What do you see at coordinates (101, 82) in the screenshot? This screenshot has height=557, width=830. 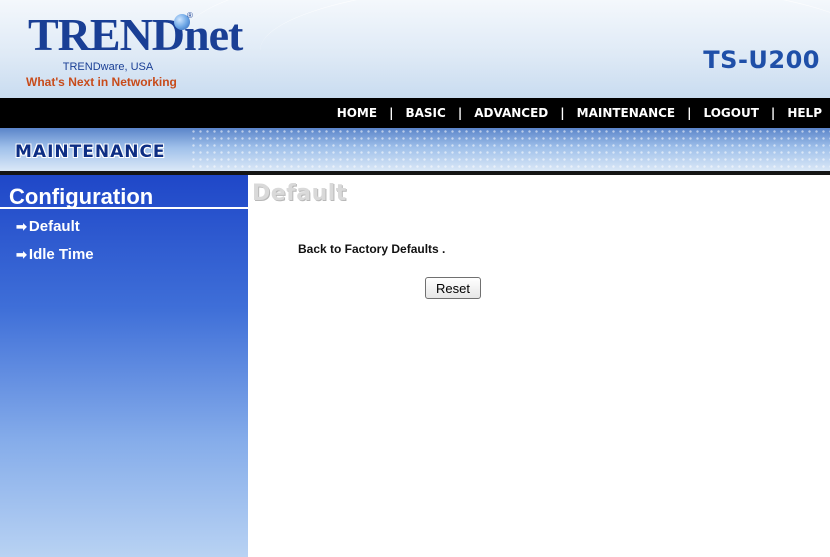 I see `brand-tagline: What's Next in Networking` at bounding box center [101, 82].